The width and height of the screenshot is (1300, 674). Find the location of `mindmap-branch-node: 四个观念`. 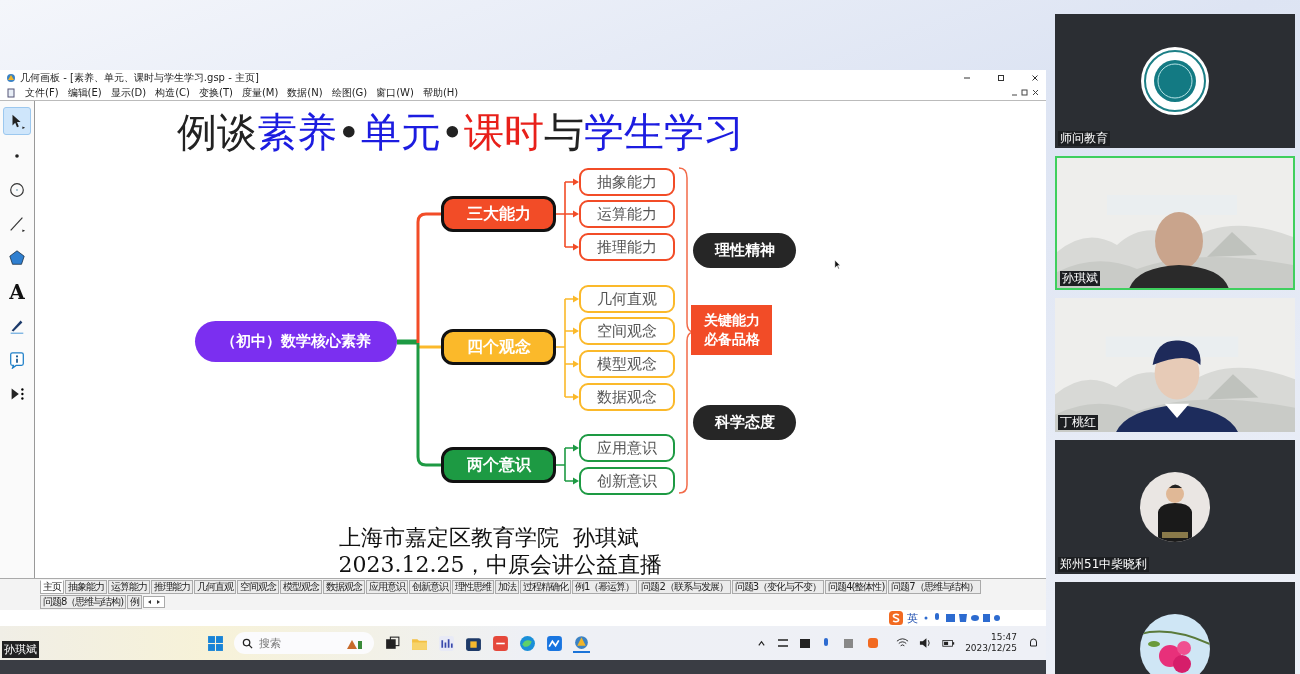

mindmap-branch-node: 四个观念 is located at coordinates (498, 347).